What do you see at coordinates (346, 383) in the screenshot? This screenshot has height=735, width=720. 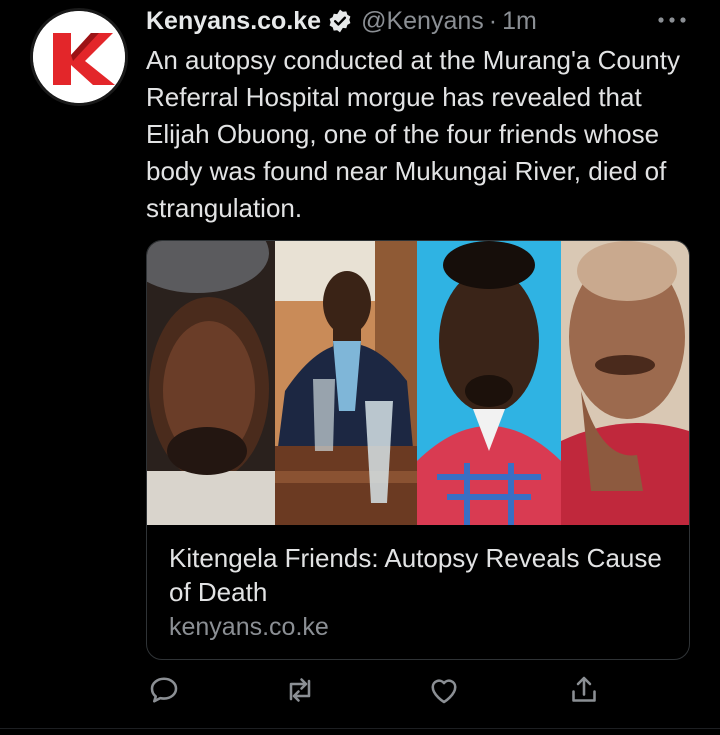 I see `photo-man-table-drinks` at bounding box center [346, 383].